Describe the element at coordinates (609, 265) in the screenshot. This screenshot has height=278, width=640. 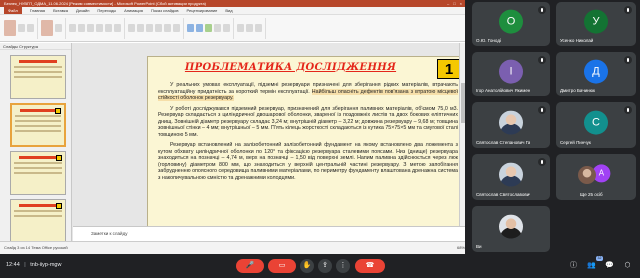
I see `chat-button: 💬` at that location.